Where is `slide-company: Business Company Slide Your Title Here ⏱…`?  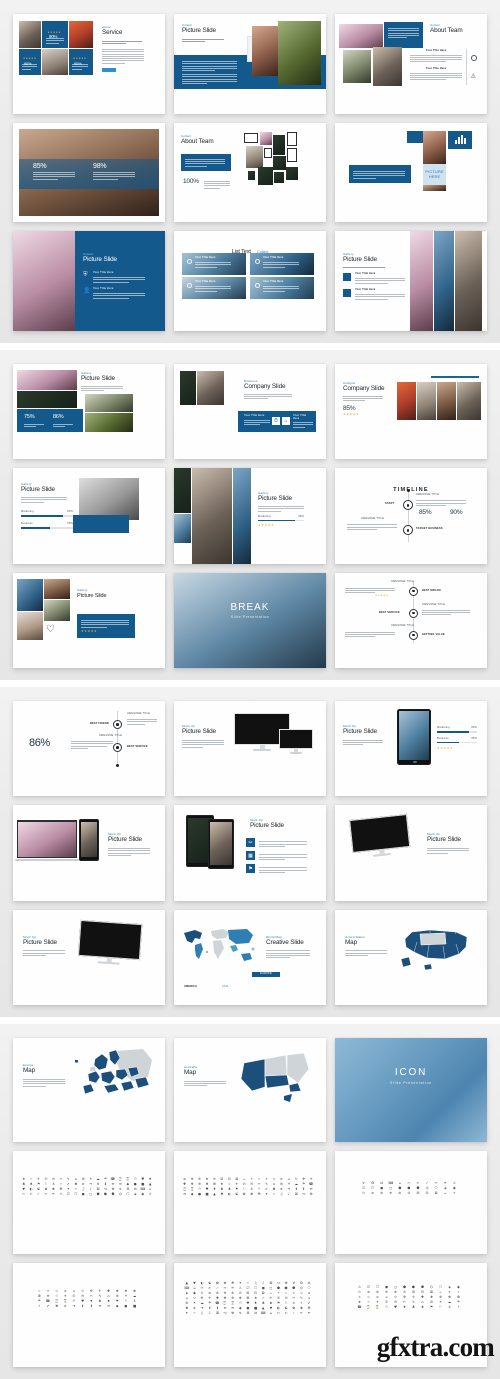 slide-company: Business Company Slide Your Title Here ⏱… is located at coordinates (250, 412).